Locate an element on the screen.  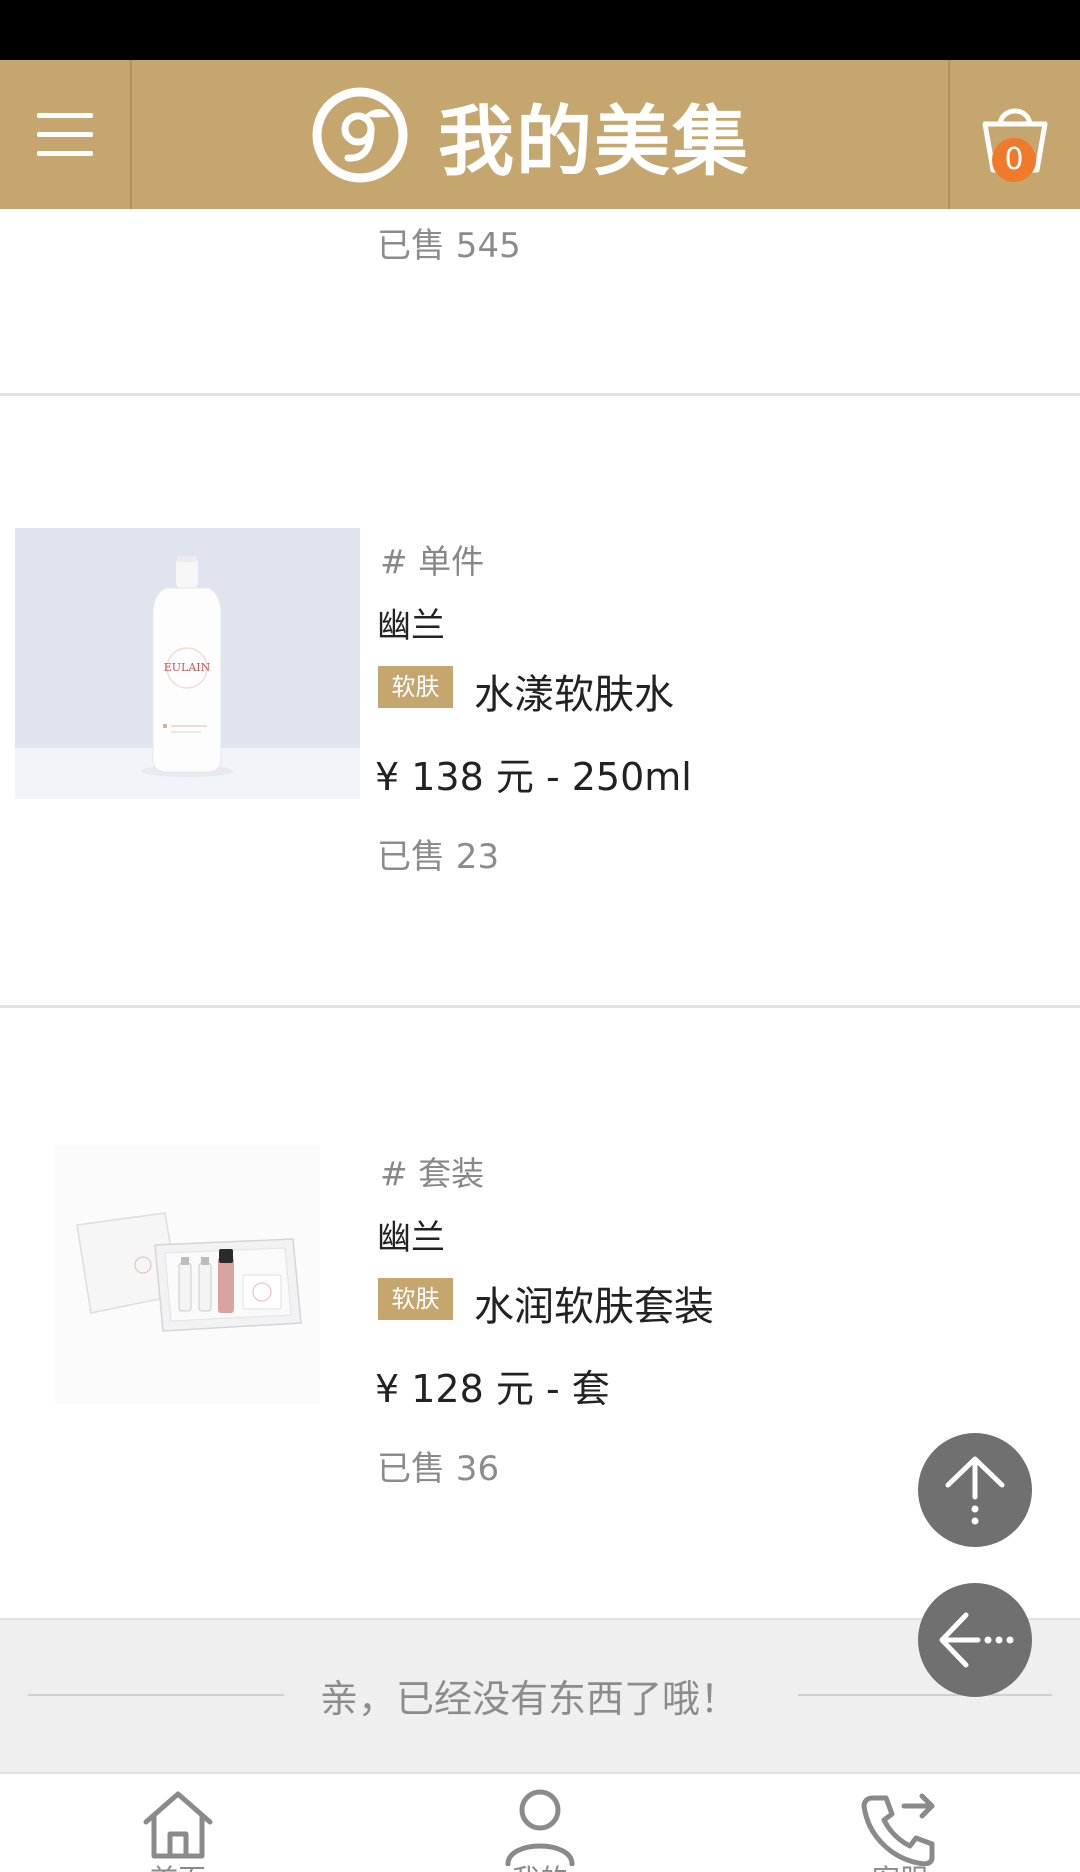
product-image: EULAIN is located at coordinates (187, 663).